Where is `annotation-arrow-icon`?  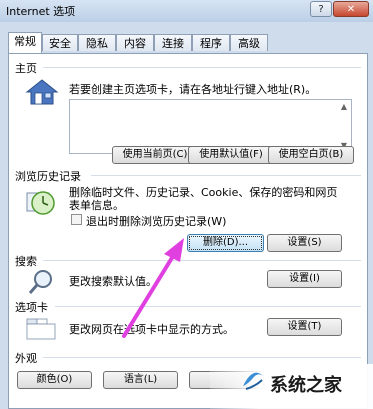
annotation-arrow-icon is located at coordinates (153, 288).